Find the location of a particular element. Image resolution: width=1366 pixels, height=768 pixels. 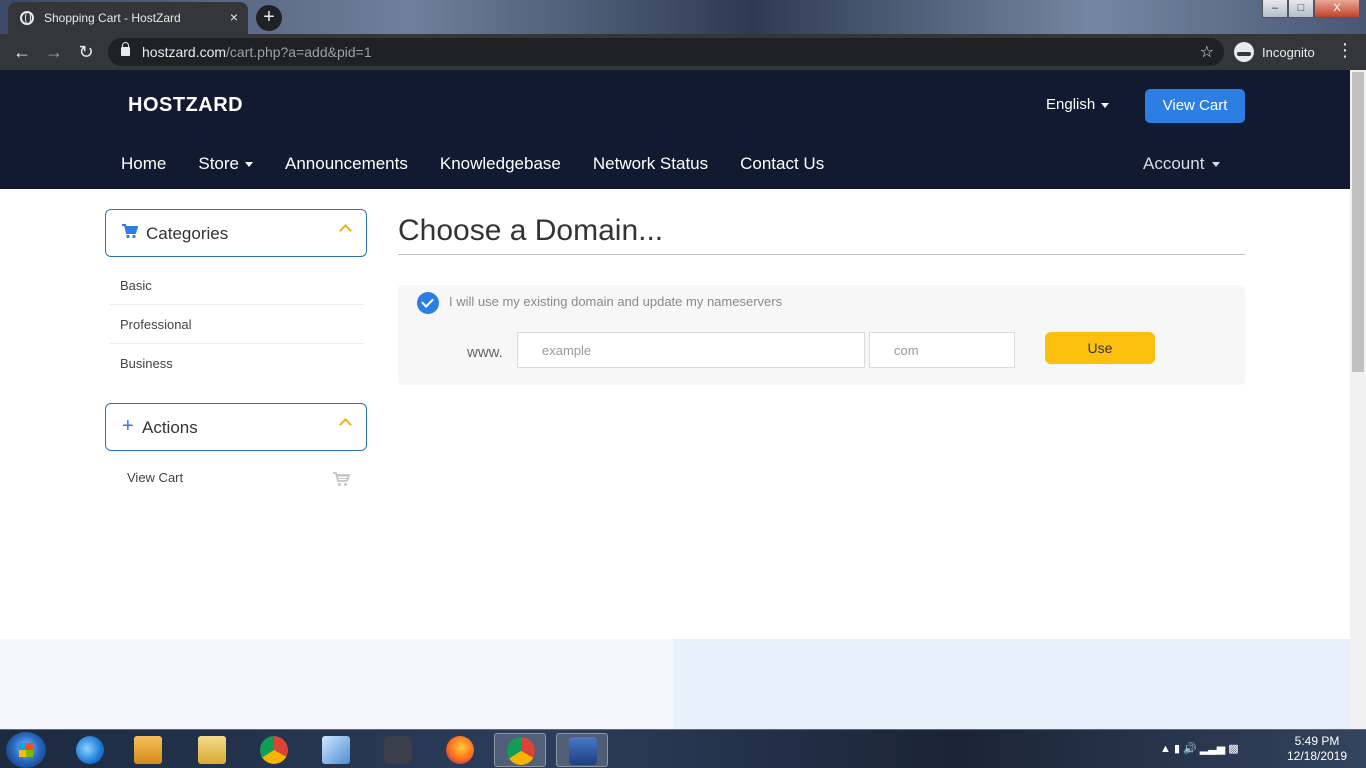

categories-panel-header: Categories is located at coordinates (236, 233).